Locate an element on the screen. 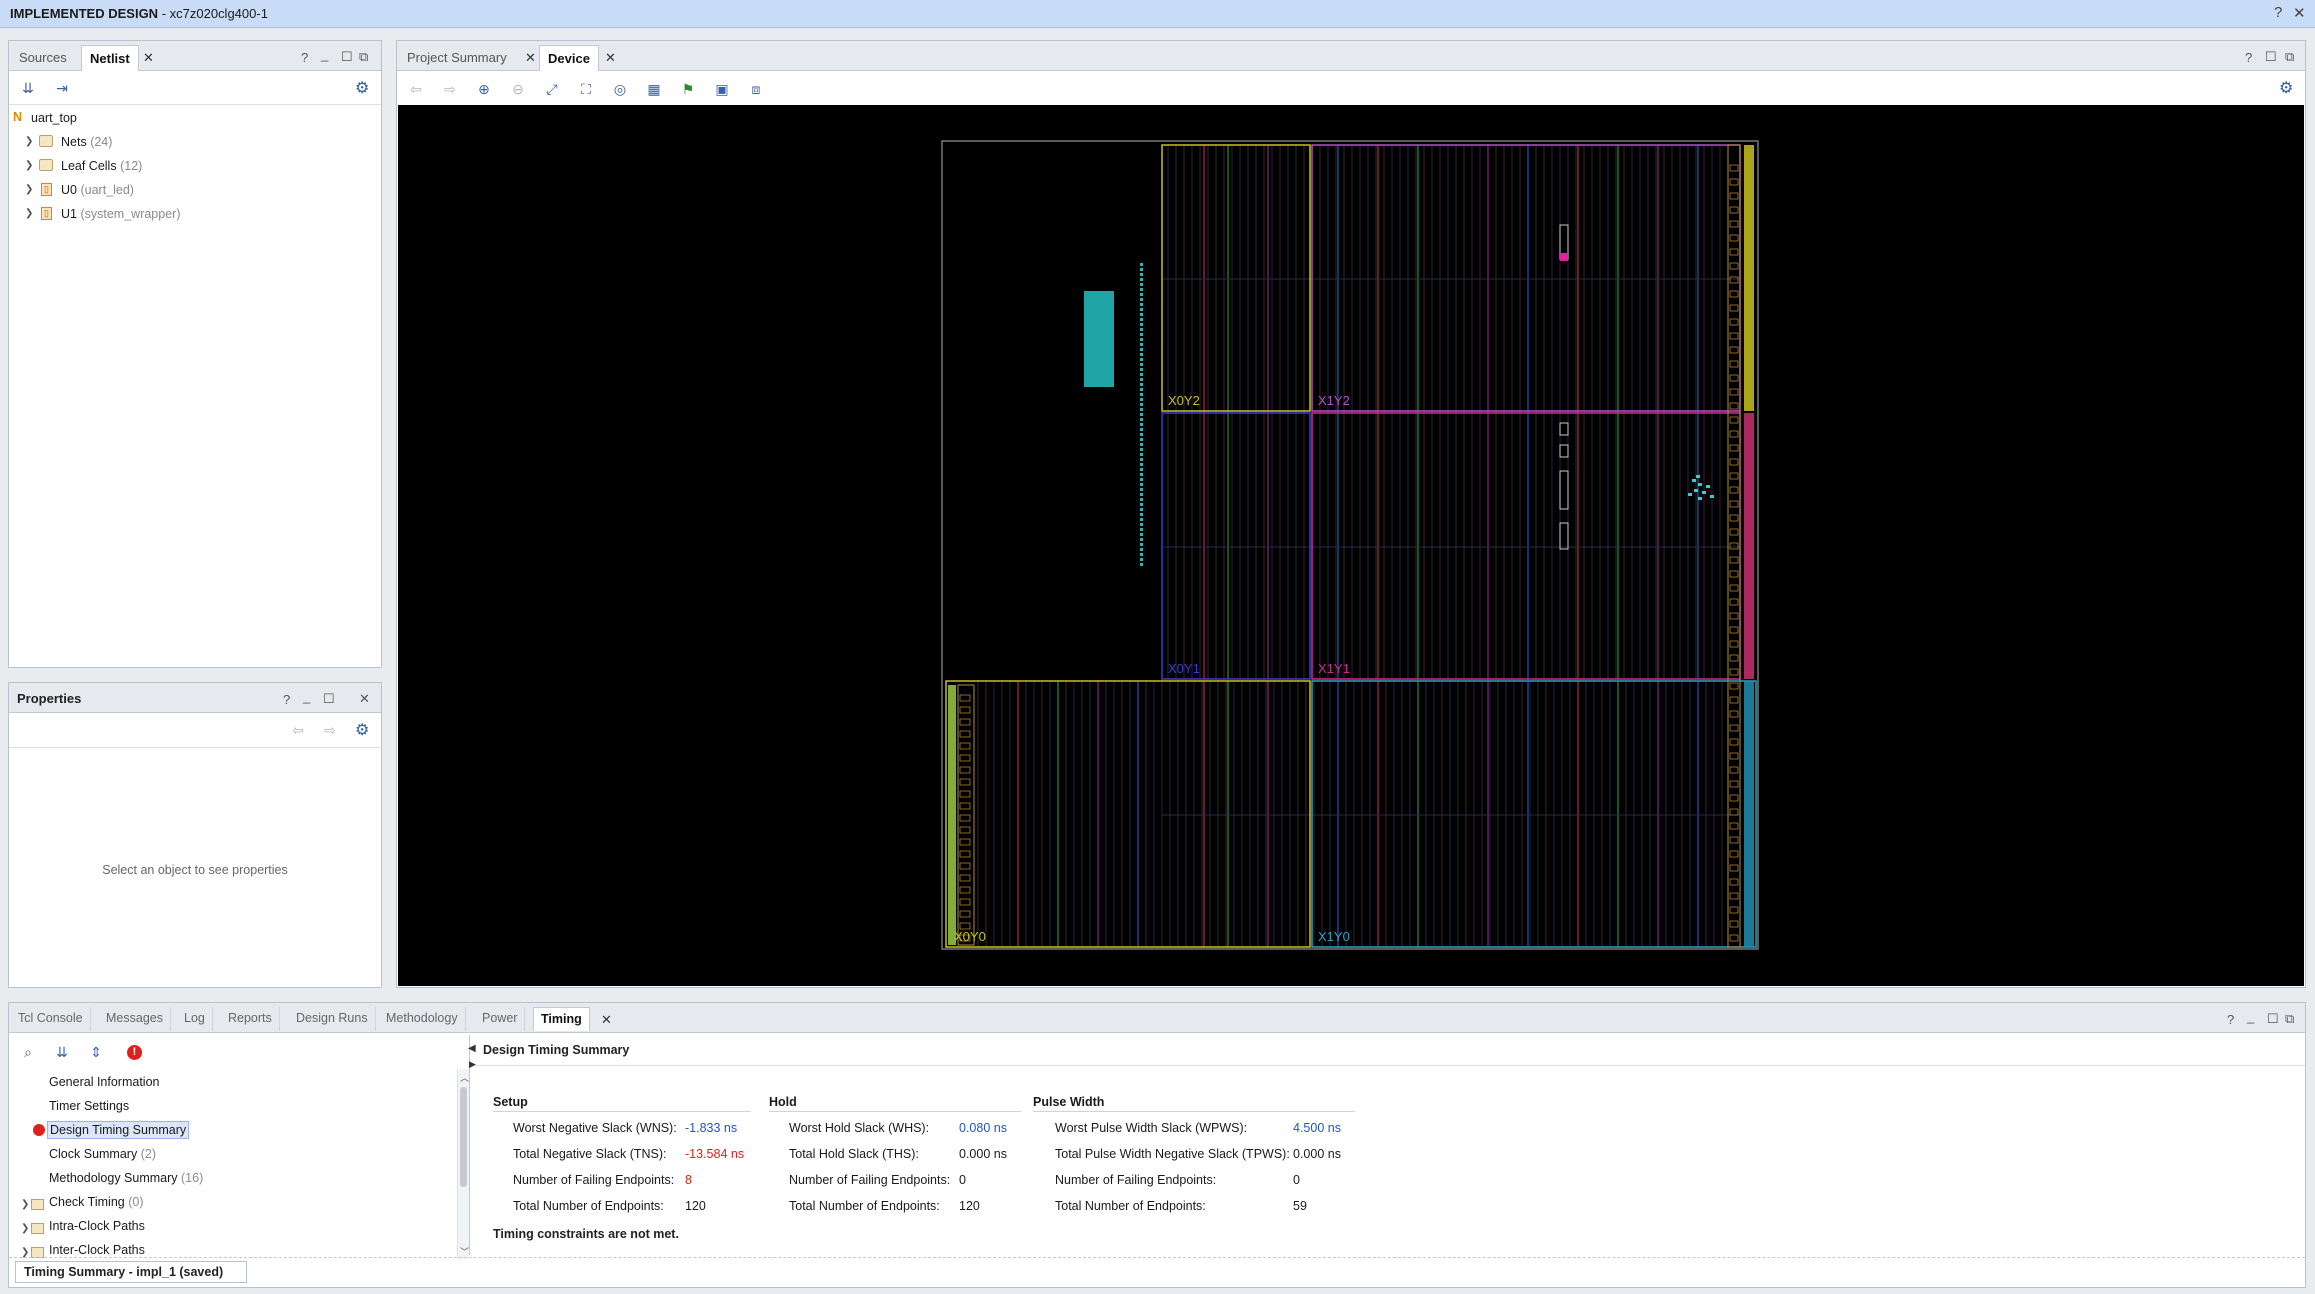  wns-value: -1.833 ns is located at coordinates (711, 1128).